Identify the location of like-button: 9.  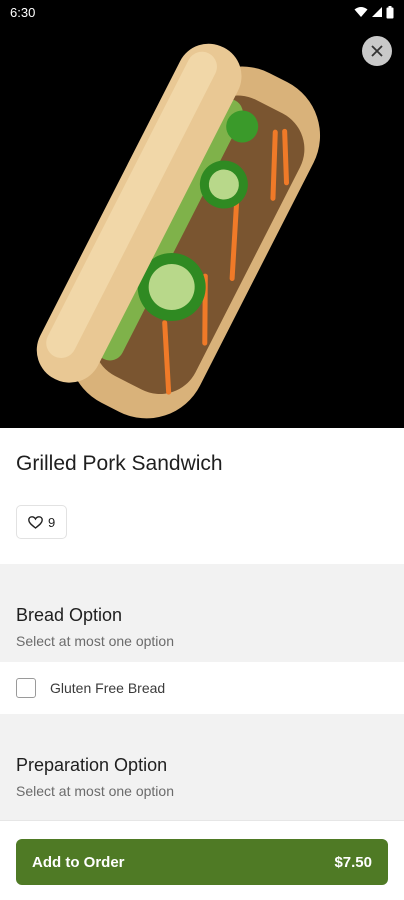
(42, 522).